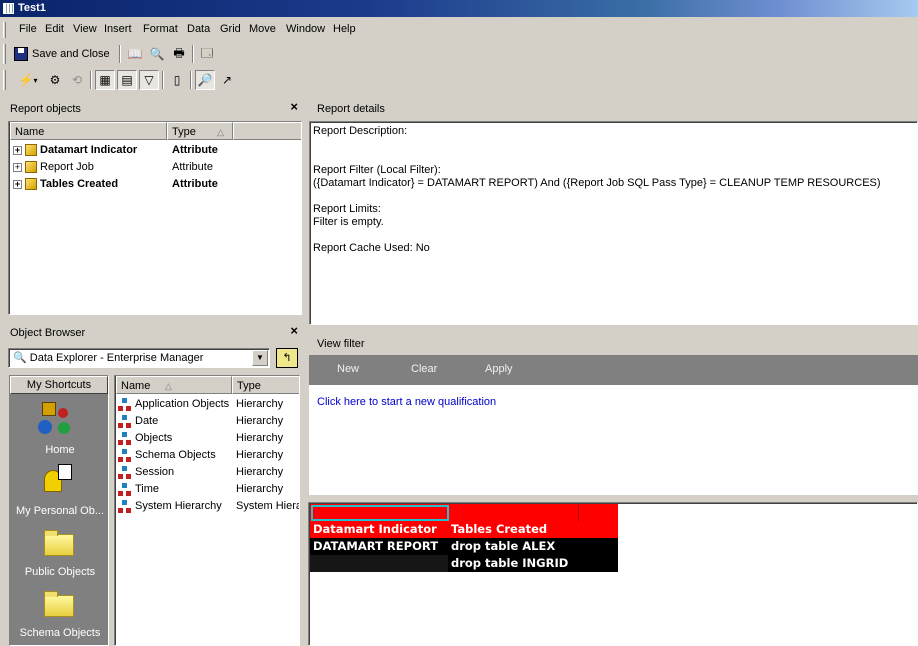 The height and width of the screenshot is (646, 918). Describe the element at coordinates (145, 438) in the screenshot. I see `list-item: Objects` at that location.